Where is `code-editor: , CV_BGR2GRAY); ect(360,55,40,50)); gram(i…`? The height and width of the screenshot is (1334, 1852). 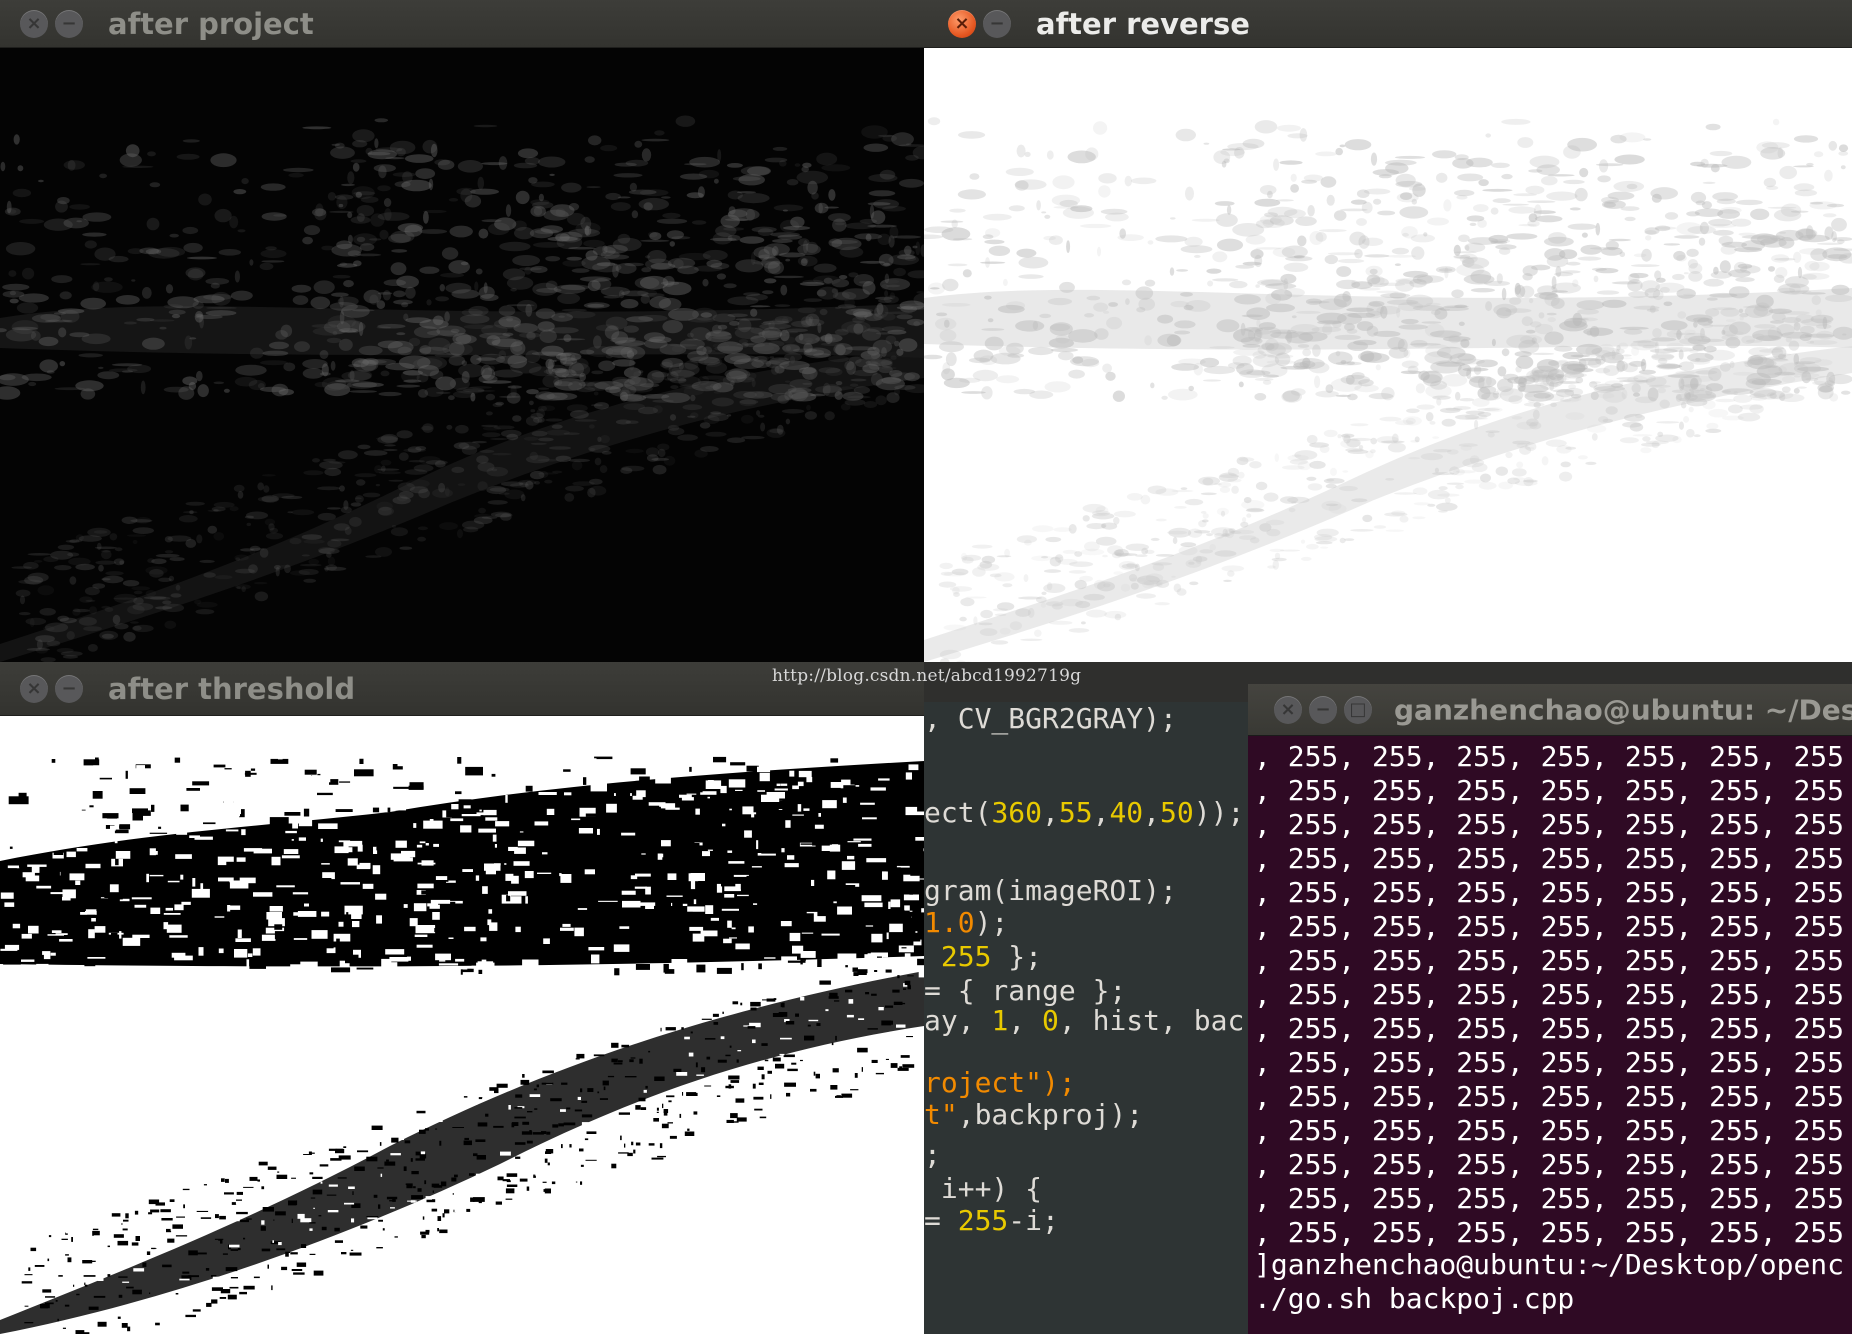 code-editor: , CV_BGR2GRAY); ect(360,55,40,50)); gram(i… is located at coordinates (1086, 1018).